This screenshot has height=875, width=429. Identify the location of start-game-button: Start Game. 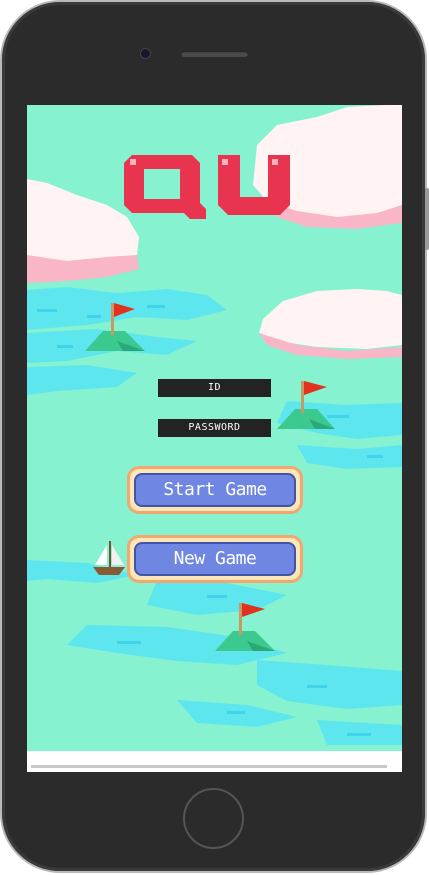
(215, 490).